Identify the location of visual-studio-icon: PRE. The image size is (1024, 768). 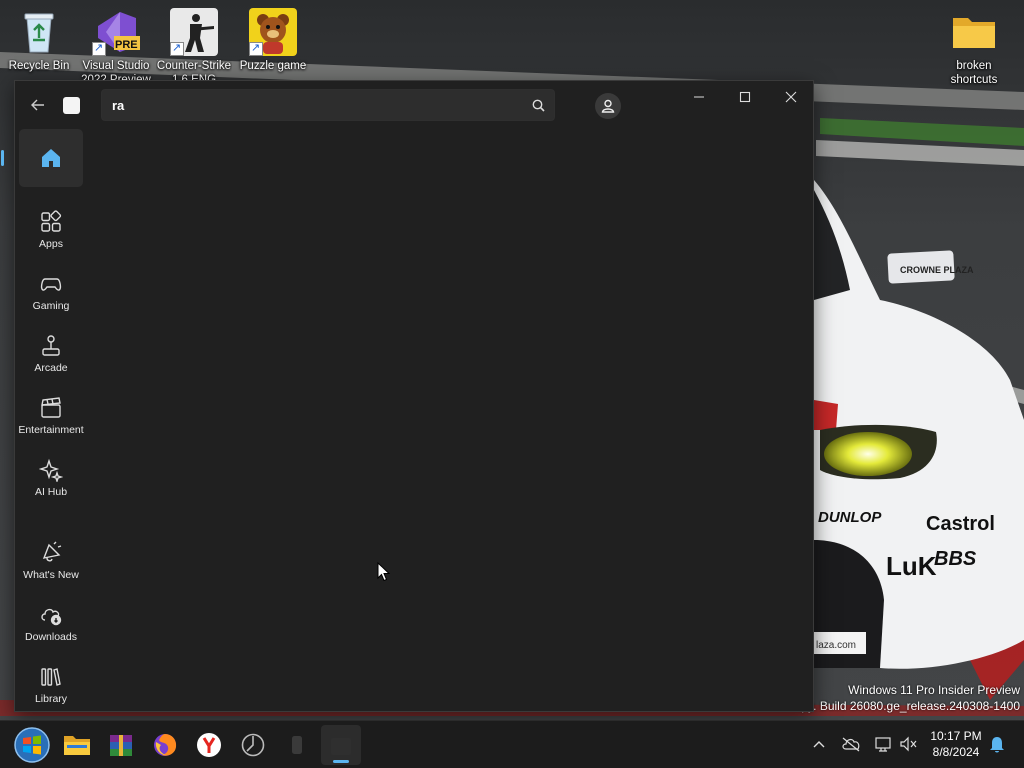
(116, 32).